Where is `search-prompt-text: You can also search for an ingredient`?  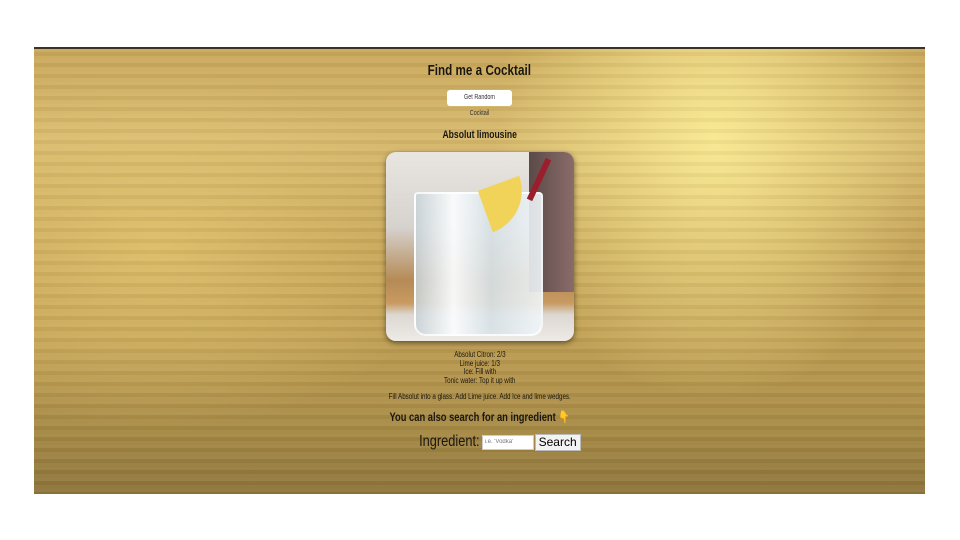 search-prompt-text: You can also search for an ingredient is located at coordinates (472, 417).